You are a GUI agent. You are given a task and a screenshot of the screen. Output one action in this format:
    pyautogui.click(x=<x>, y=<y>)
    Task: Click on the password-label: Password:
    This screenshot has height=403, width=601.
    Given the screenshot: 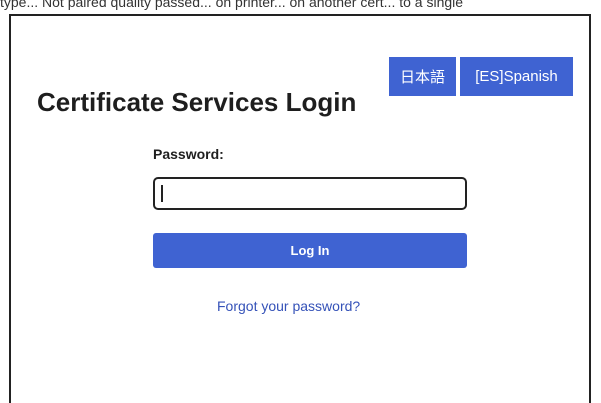 What is the action you would take?
    pyautogui.click(x=188, y=154)
    